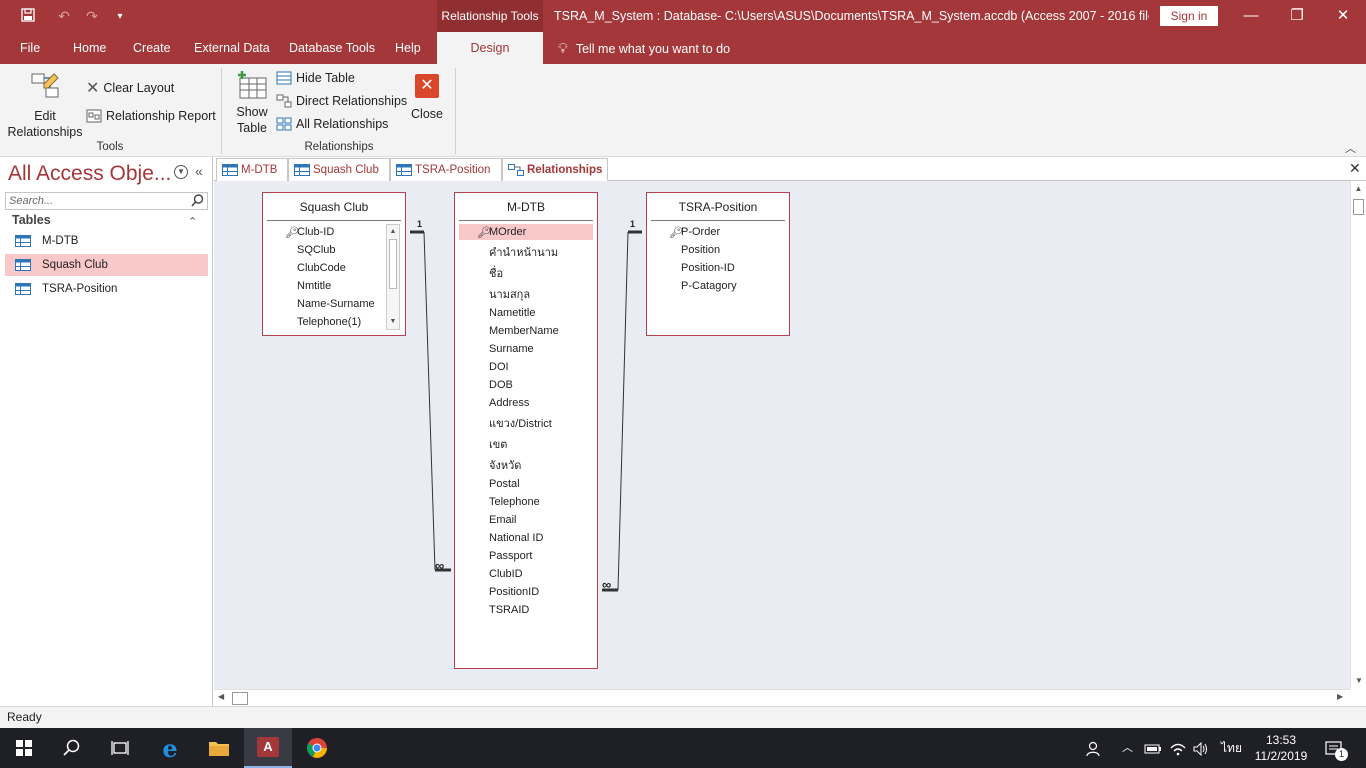  Describe the element at coordinates (1343, 16) in the screenshot. I see `close-window-icon: ✕` at that location.